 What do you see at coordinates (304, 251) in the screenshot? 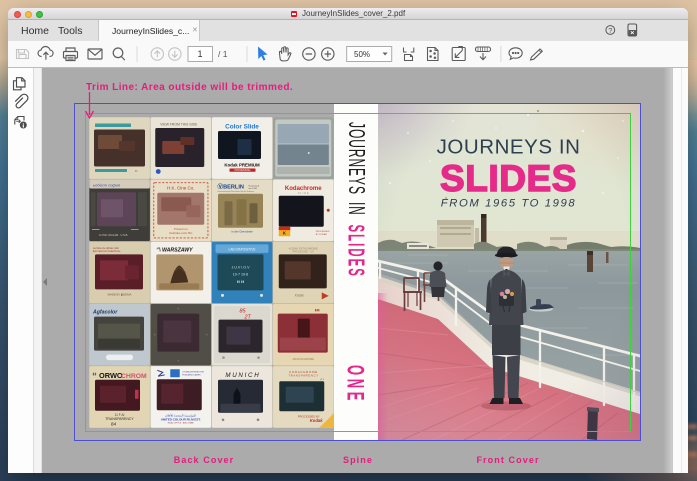
I see `svg-text: PROCESSED · DY` at bounding box center [304, 251].